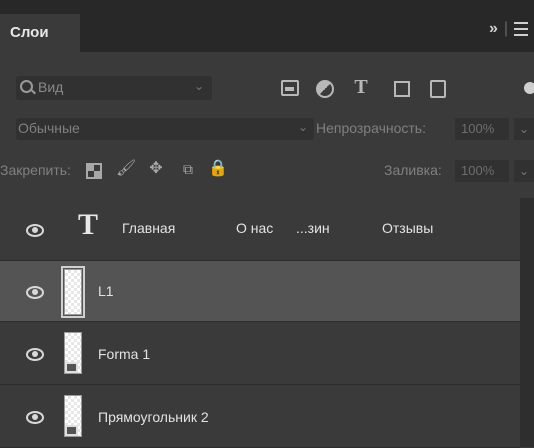 The height and width of the screenshot is (448, 534). What do you see at coordinates (494, 28) in the screenshot?
I see `collapse-icon: »` at bounding box center [494, 28].